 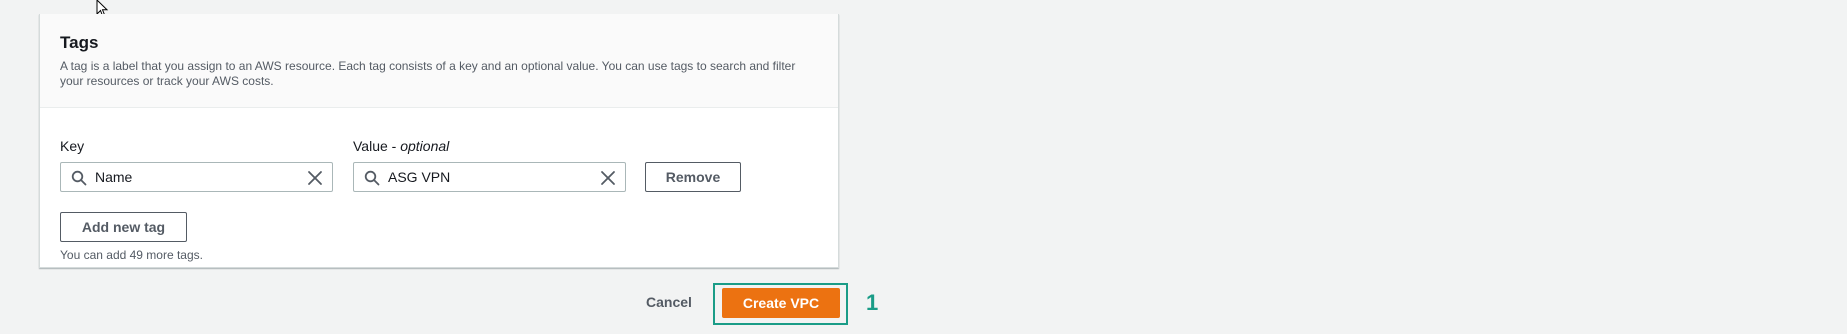 What do you see at coordinates (489, 177) in the screenshot?
I see `tag-value-input: ASG VPN` at bounding box center [489, 177].